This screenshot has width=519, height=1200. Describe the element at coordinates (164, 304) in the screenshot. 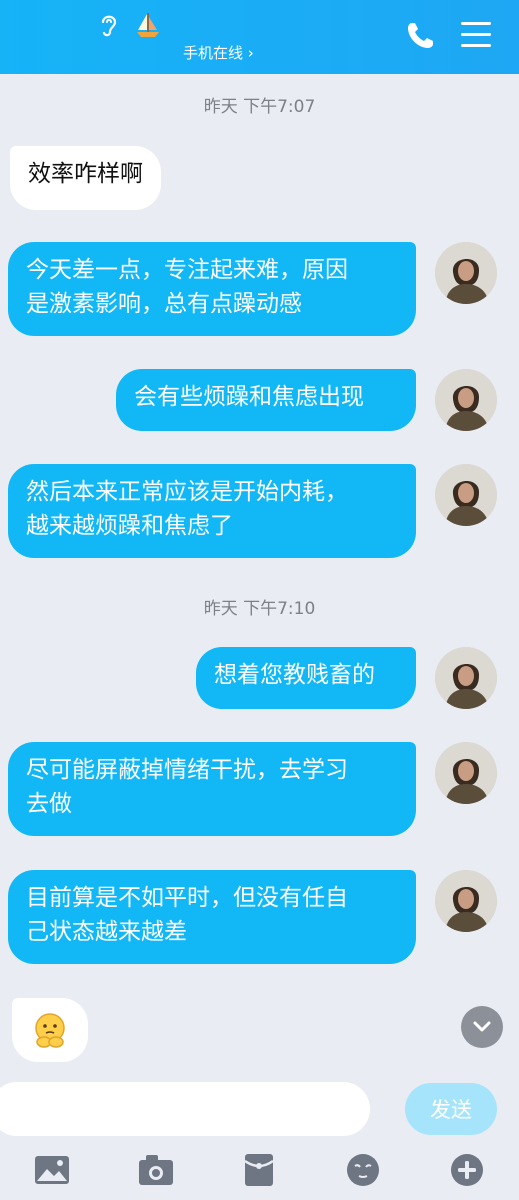

I see `message-text-line: 是激素影响，总有点躁动感` at that location.